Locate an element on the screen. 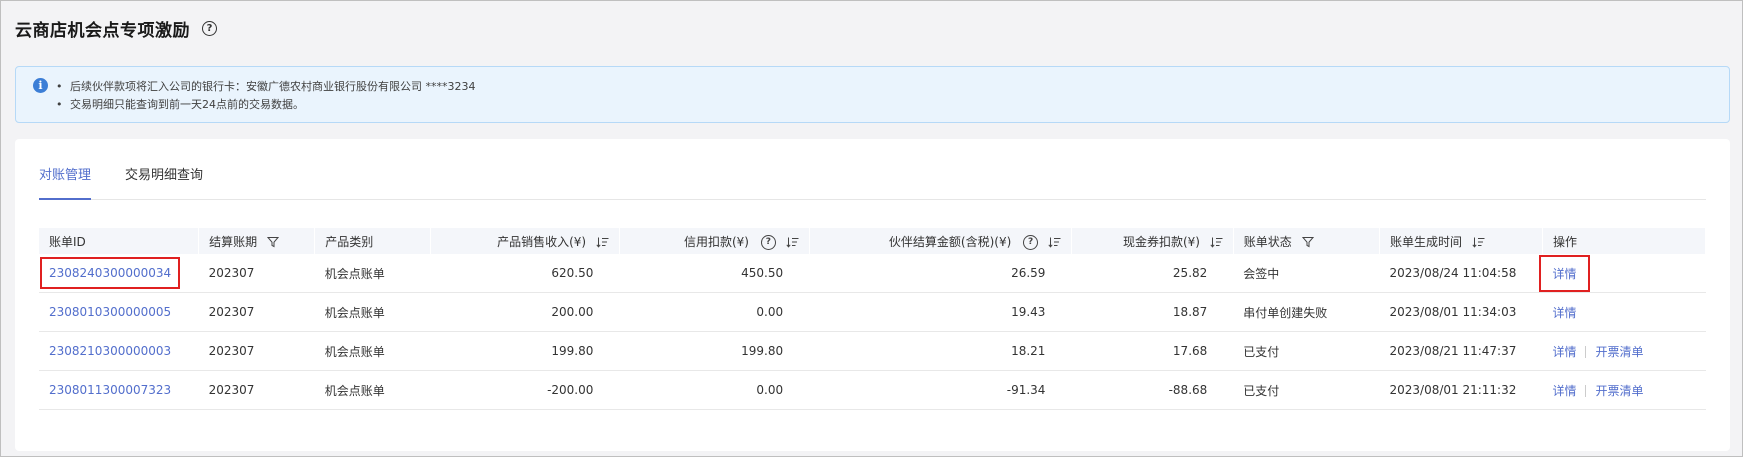  bill-id-cell: 2308011300007323 is located at coordinates (119, 390).